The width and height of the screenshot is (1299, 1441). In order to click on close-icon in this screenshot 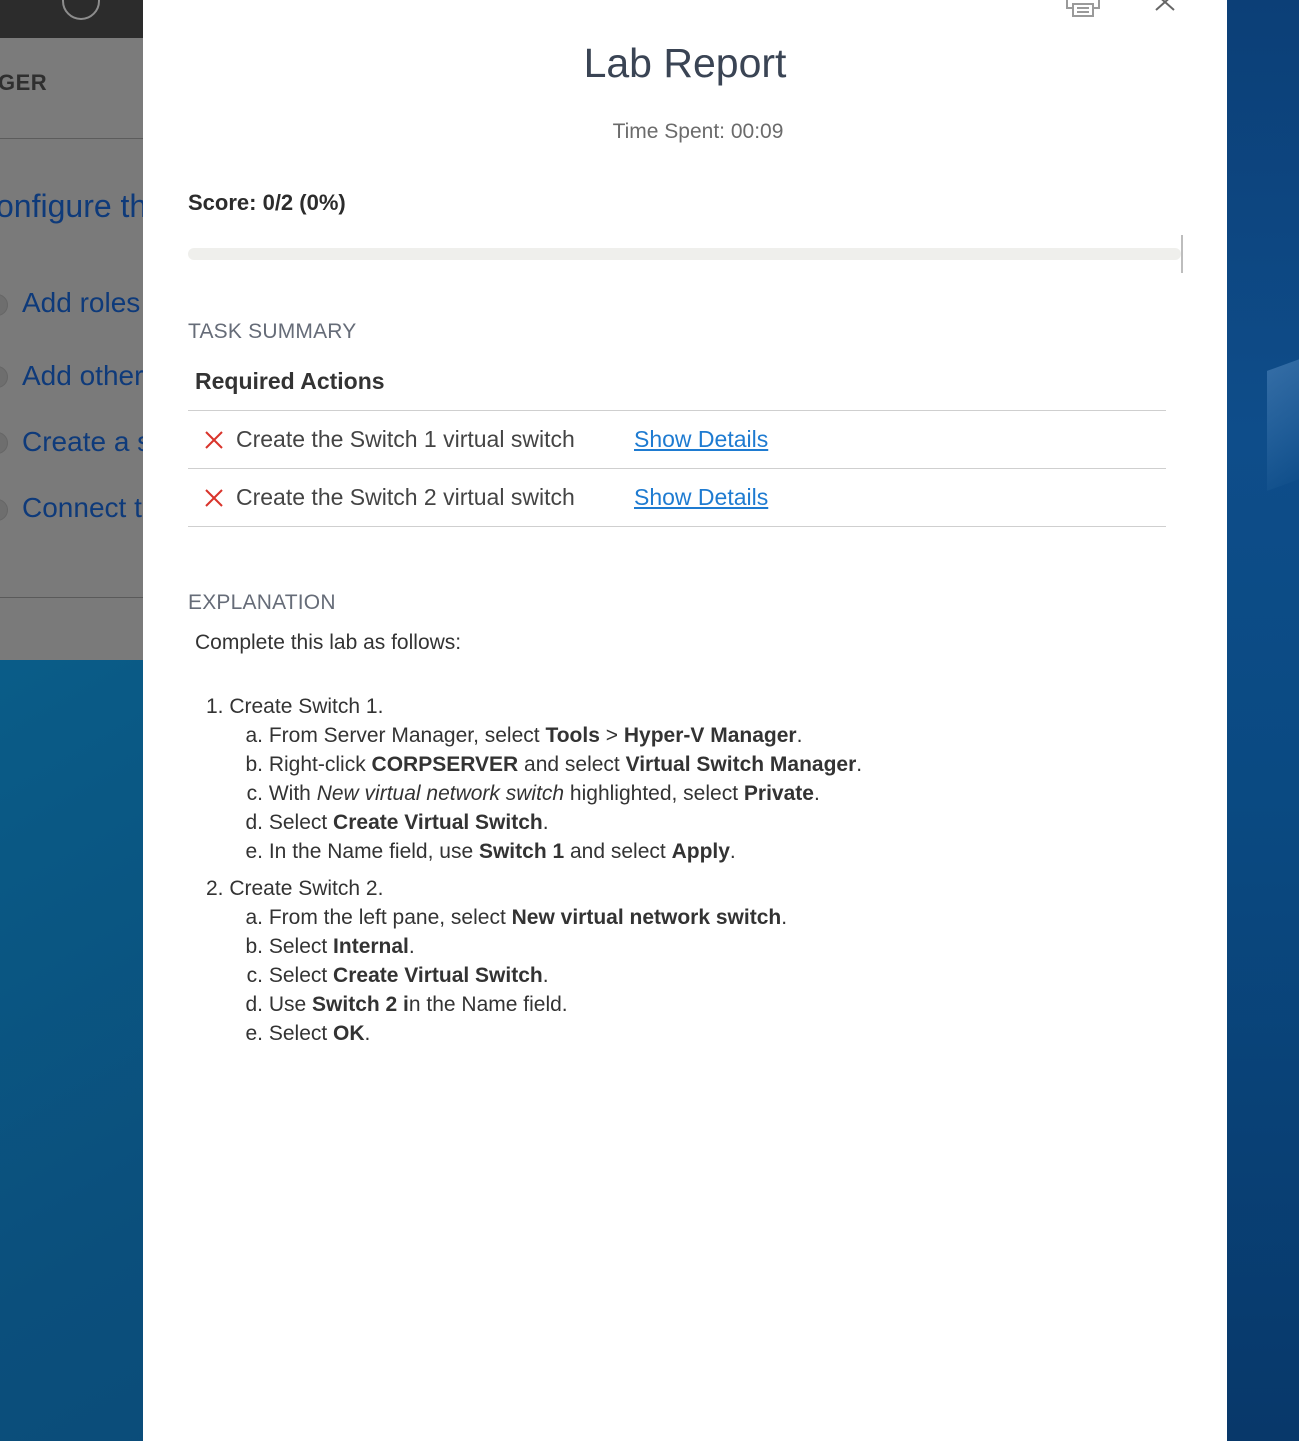, I will do `click(1165, 5)`.